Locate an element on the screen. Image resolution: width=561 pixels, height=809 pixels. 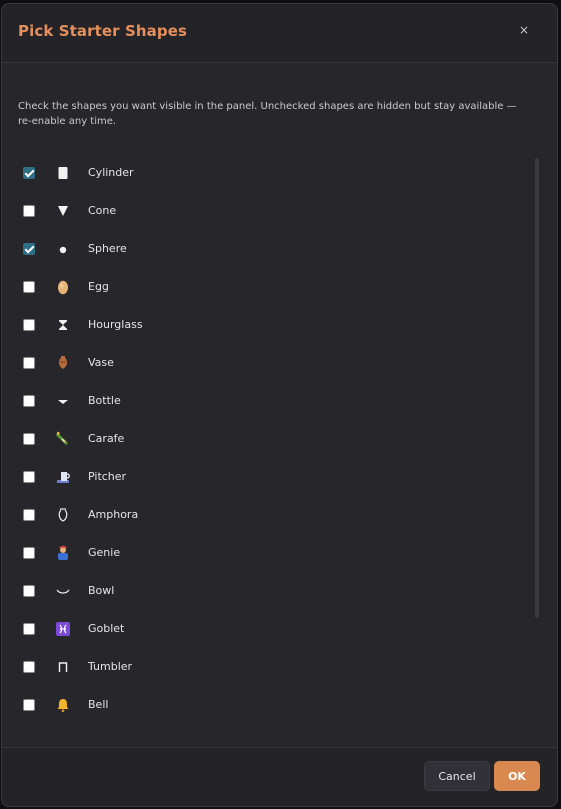
shape-label: Cone is located at coordinates (102, 210).